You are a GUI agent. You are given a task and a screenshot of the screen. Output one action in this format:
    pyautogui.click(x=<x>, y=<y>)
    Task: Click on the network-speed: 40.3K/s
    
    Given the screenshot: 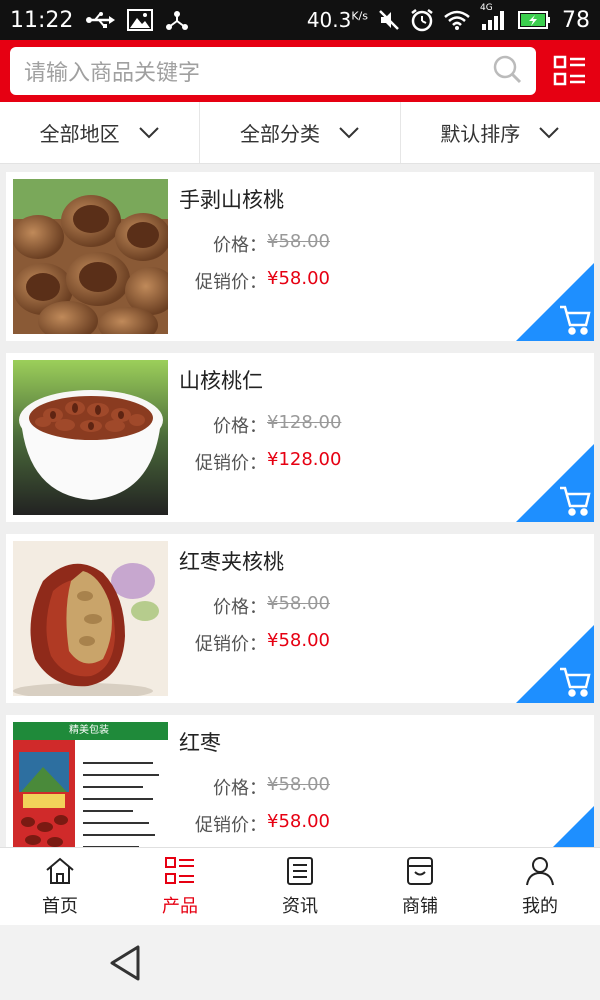 What is the action you would take?
    pyautogui.click(x=337, y=20)
    